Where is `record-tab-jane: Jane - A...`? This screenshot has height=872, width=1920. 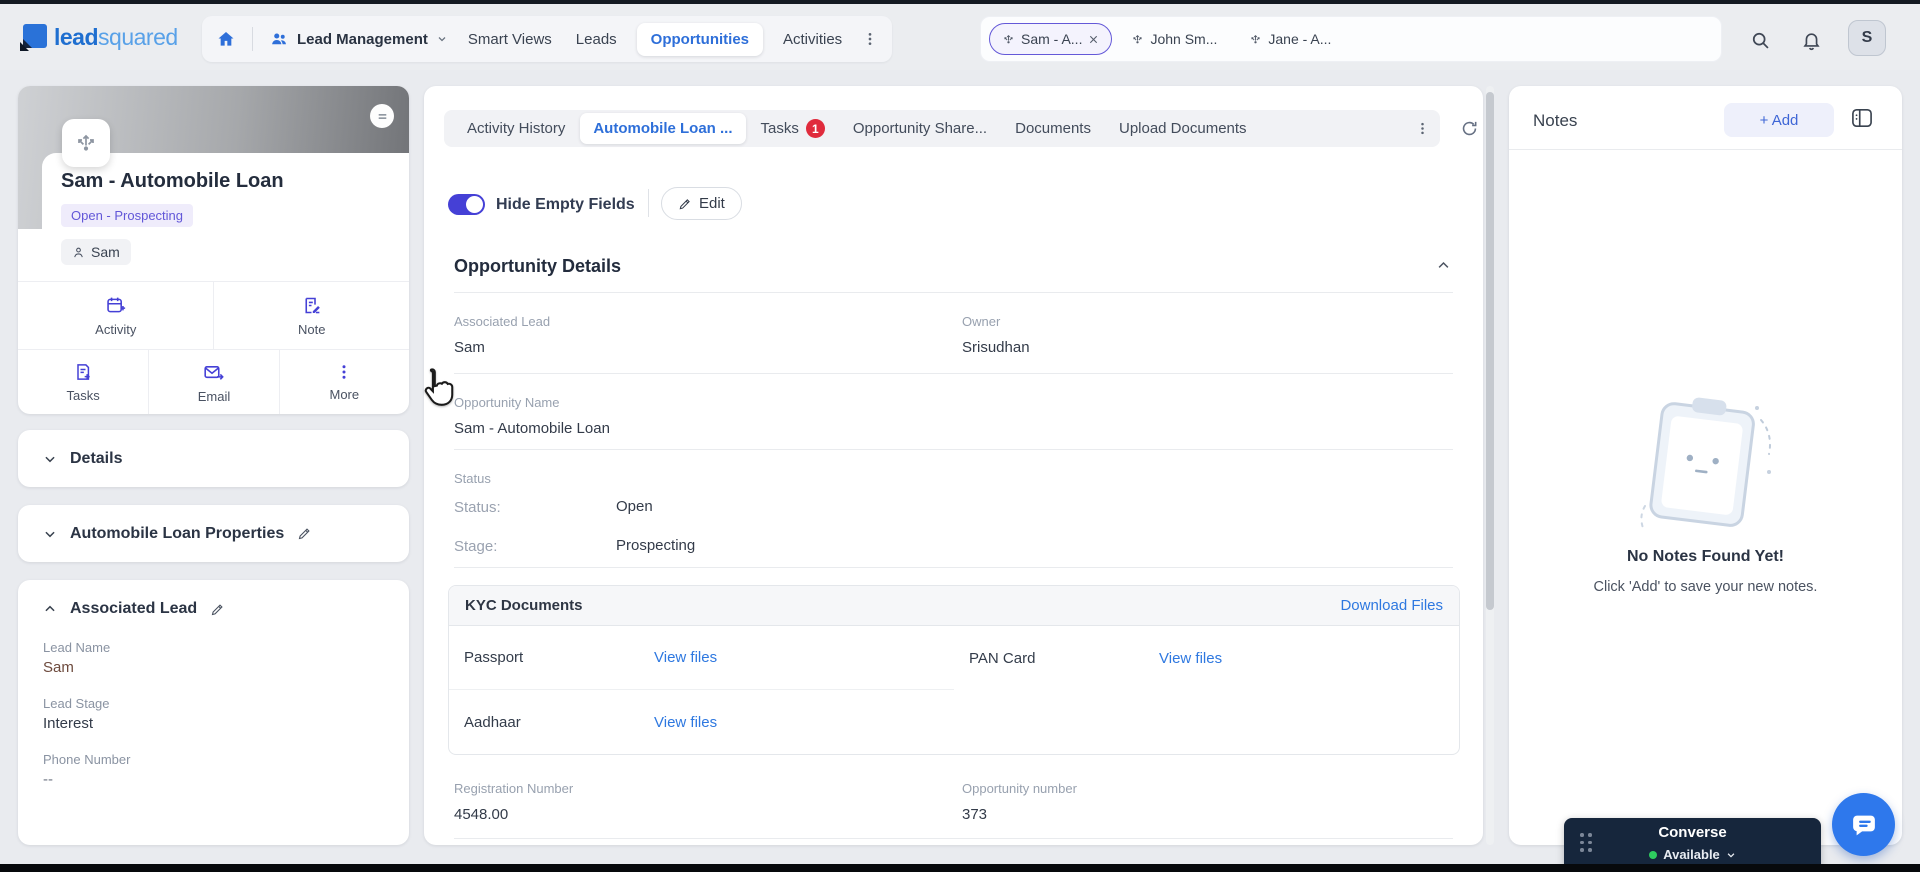 record-tab-jane: Jane - A... is located at coordinates (1290, 39).